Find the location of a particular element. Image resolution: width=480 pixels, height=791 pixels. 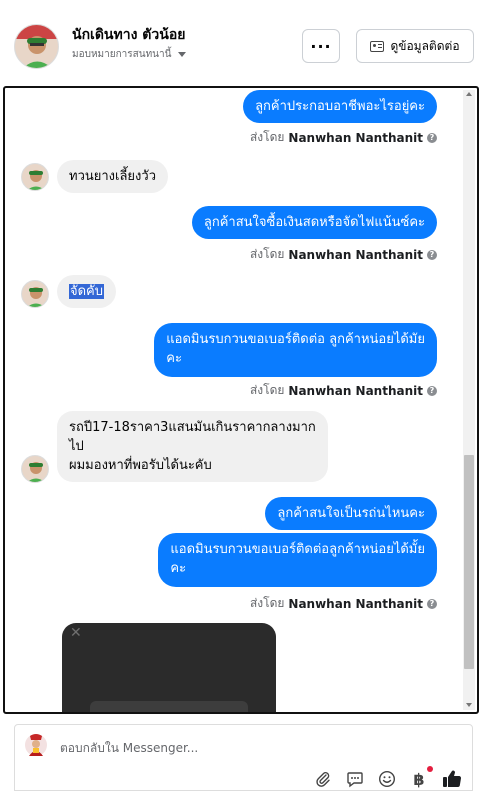

outgoing-message: ลูกค้าประกอบอาชีพอะไรอยู่คะ is located at coordinates (340, 106).